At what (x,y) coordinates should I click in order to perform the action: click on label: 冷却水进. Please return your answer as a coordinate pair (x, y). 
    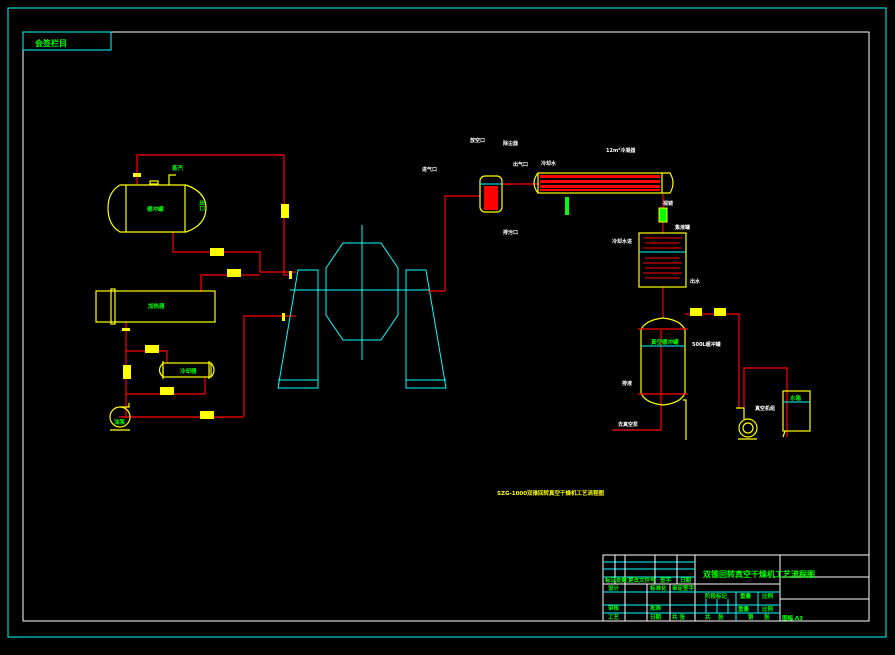
    Looking at the image, I should click on (622, 241).